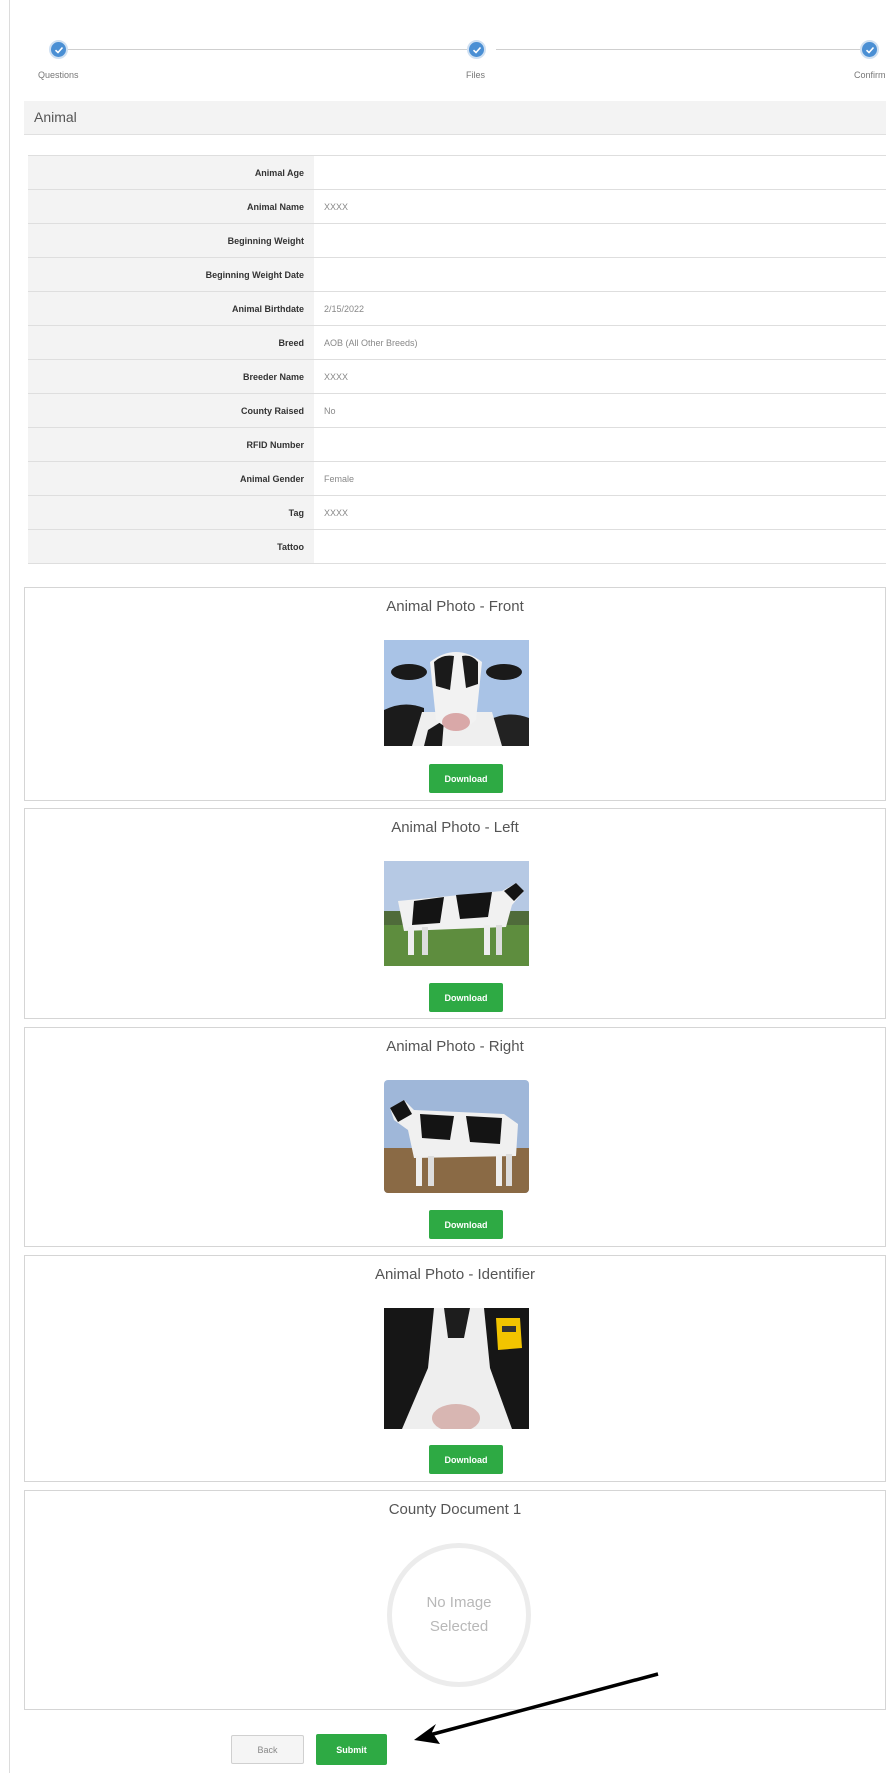 This screenshot has width=889, height=1773. What do you see at coordinates (455, 59) in the screenshot?
I see `progress-stepper: Questions Files Confirm` at bounding box center [455, 59].